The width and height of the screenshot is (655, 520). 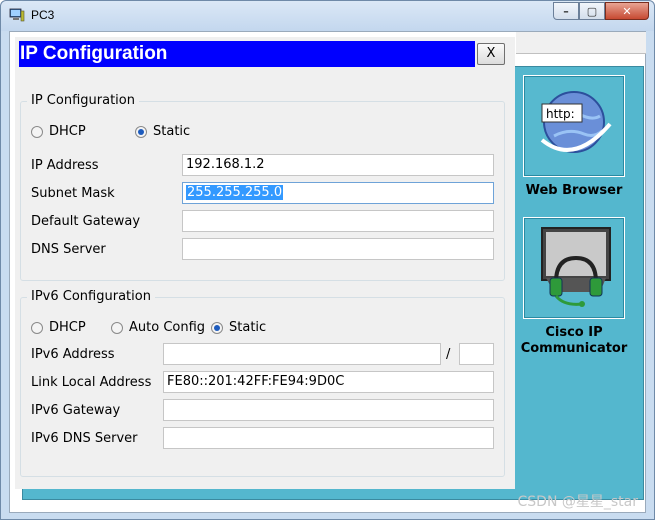 What do you see at coordinates (43, 15) in the screenshot?
I see `window-title: PC3` at bounding box center [43, 15].